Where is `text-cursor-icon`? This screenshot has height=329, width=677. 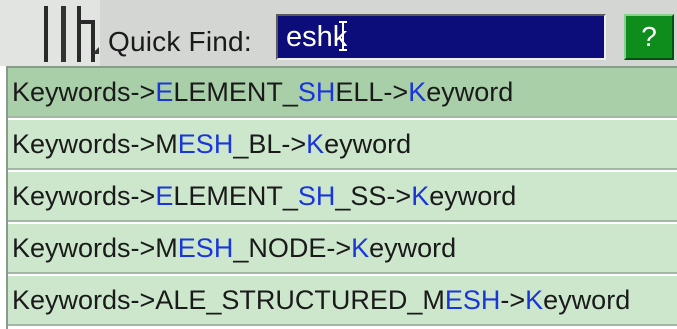 text-cursor-icon is located at coordinates (343, 36).